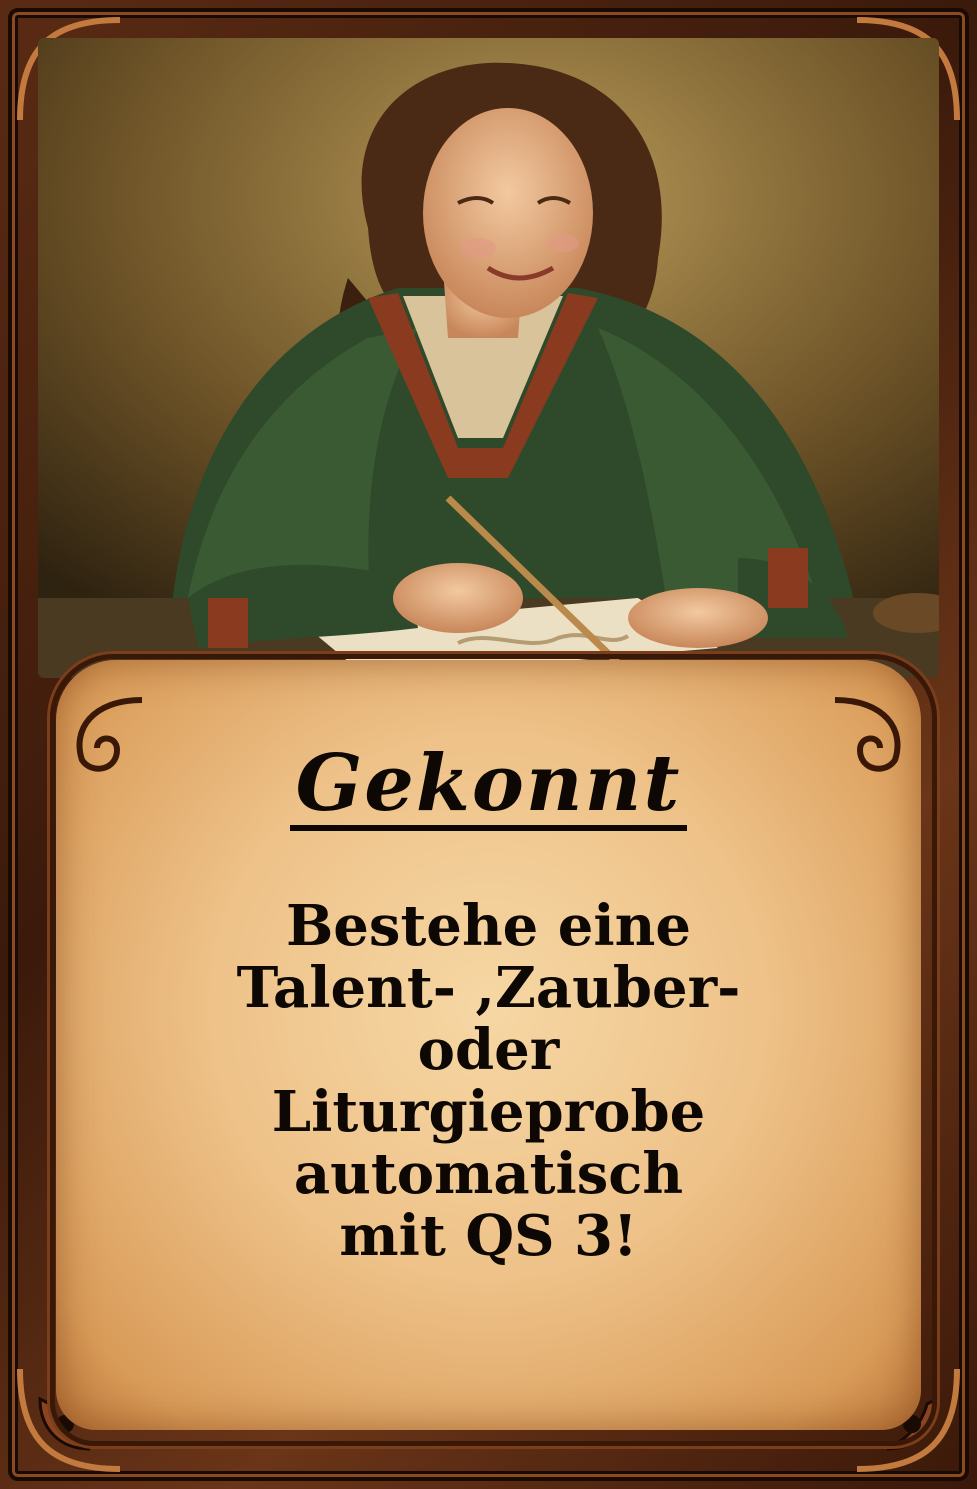  What do you see at coordinates (488, 784) in the screenshot?
I see `card-title: Gekonnt` at bounding box center [488, 784].